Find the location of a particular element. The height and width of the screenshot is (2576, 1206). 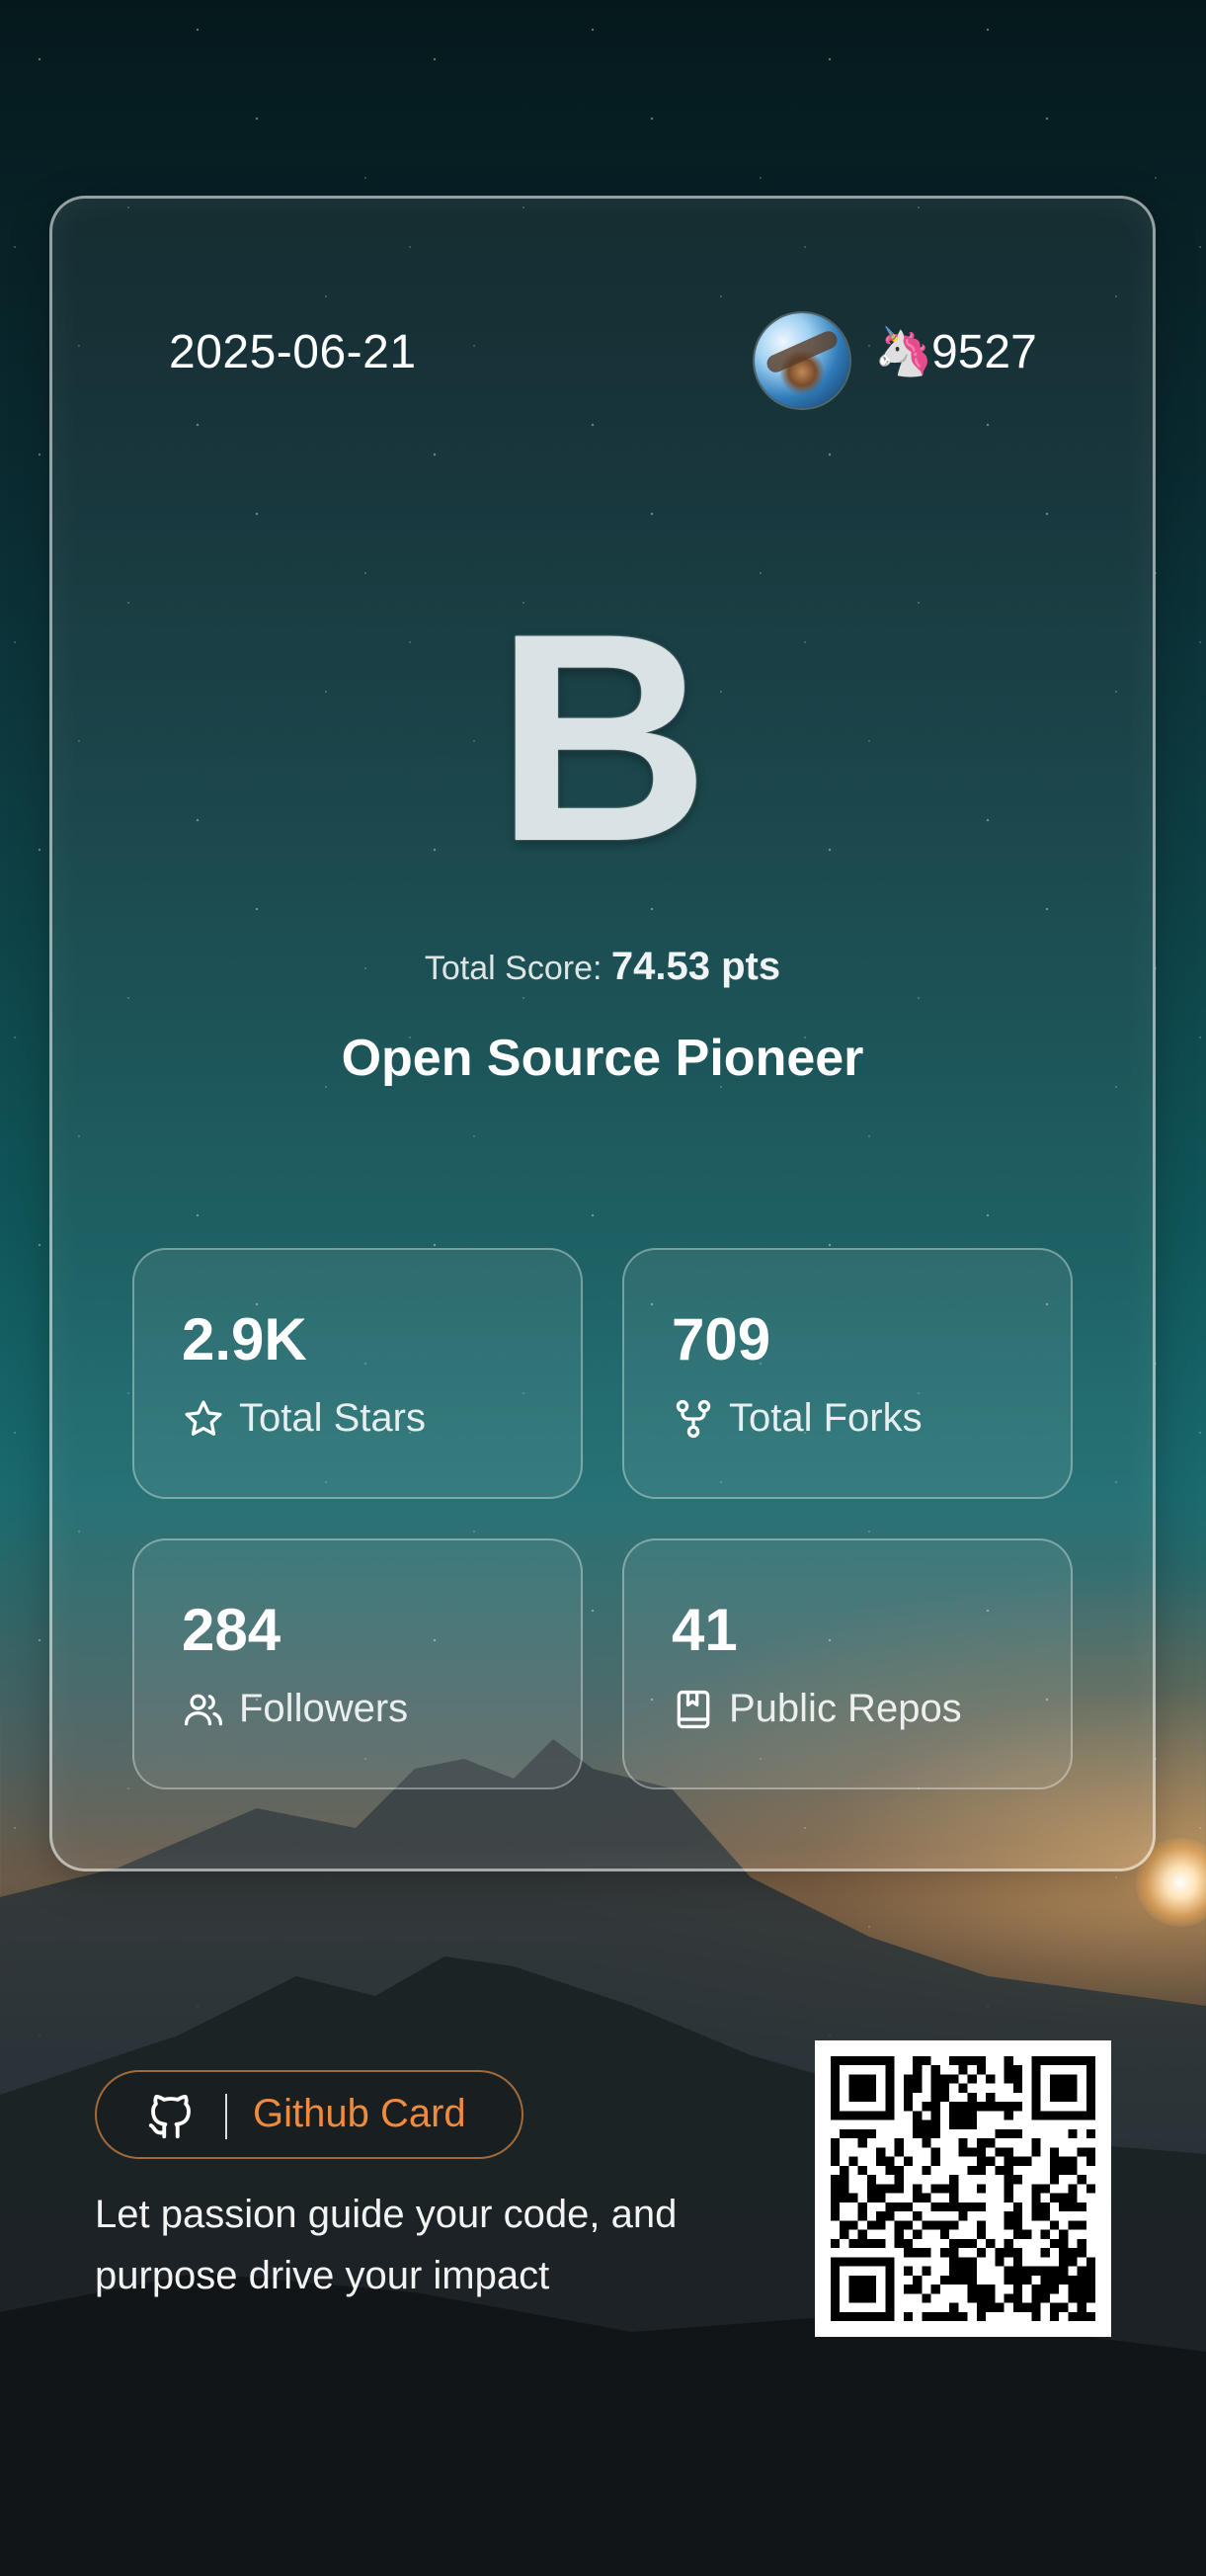

repo-icon is located at coordinates (693, 1709).